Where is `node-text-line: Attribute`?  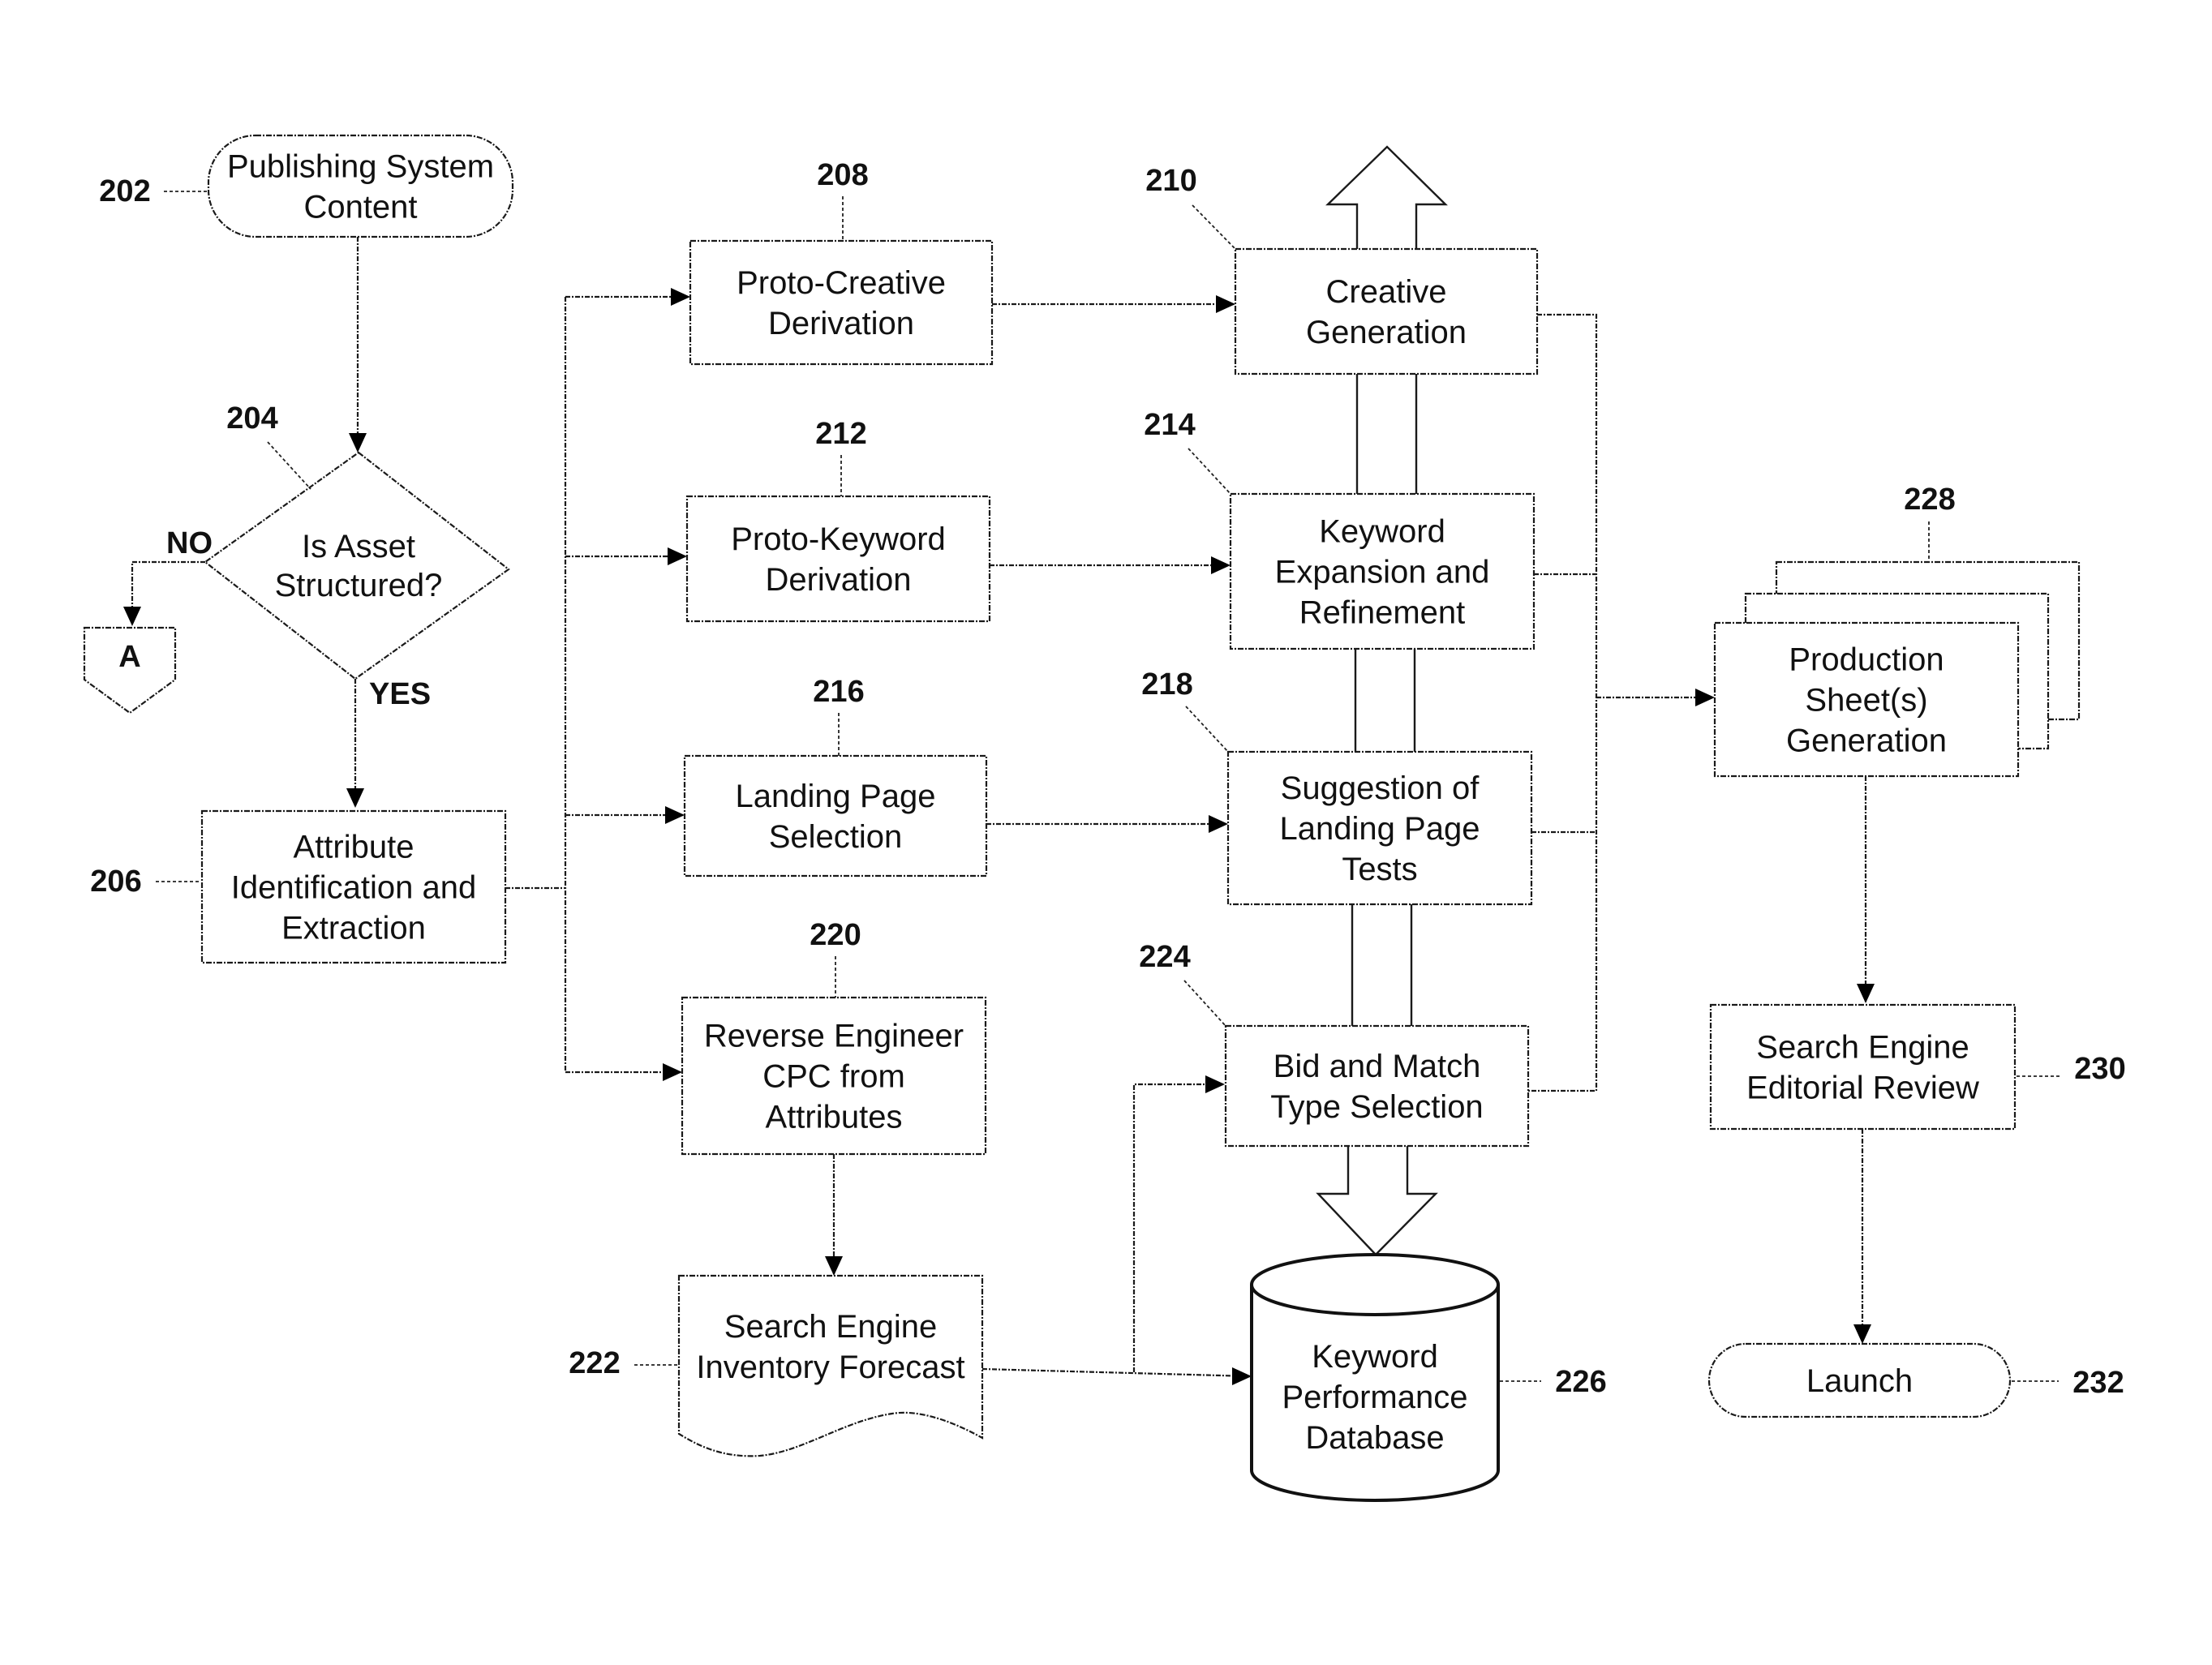 node-text-line: Attribute is located at coordinates (354, 848).